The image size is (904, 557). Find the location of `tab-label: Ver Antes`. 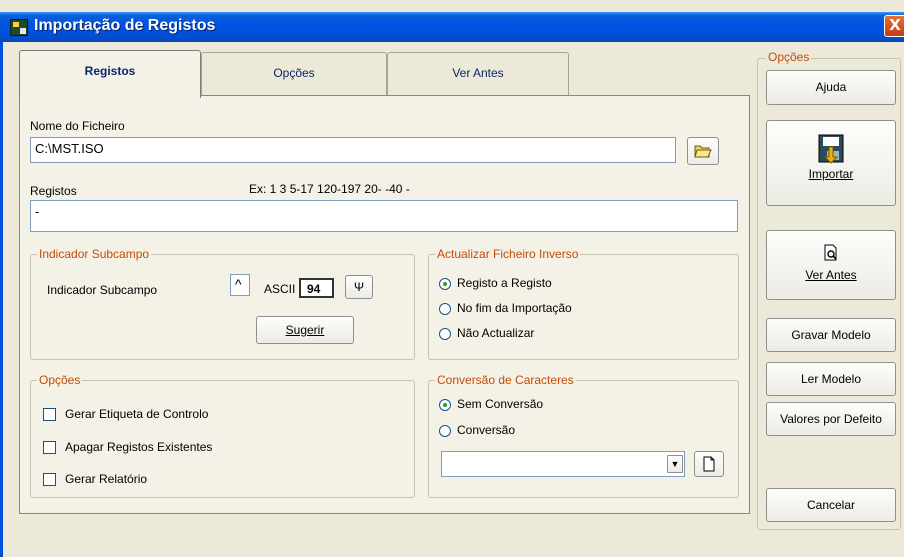

tab-label: Ver Antes is located at coordinates (478, 73).